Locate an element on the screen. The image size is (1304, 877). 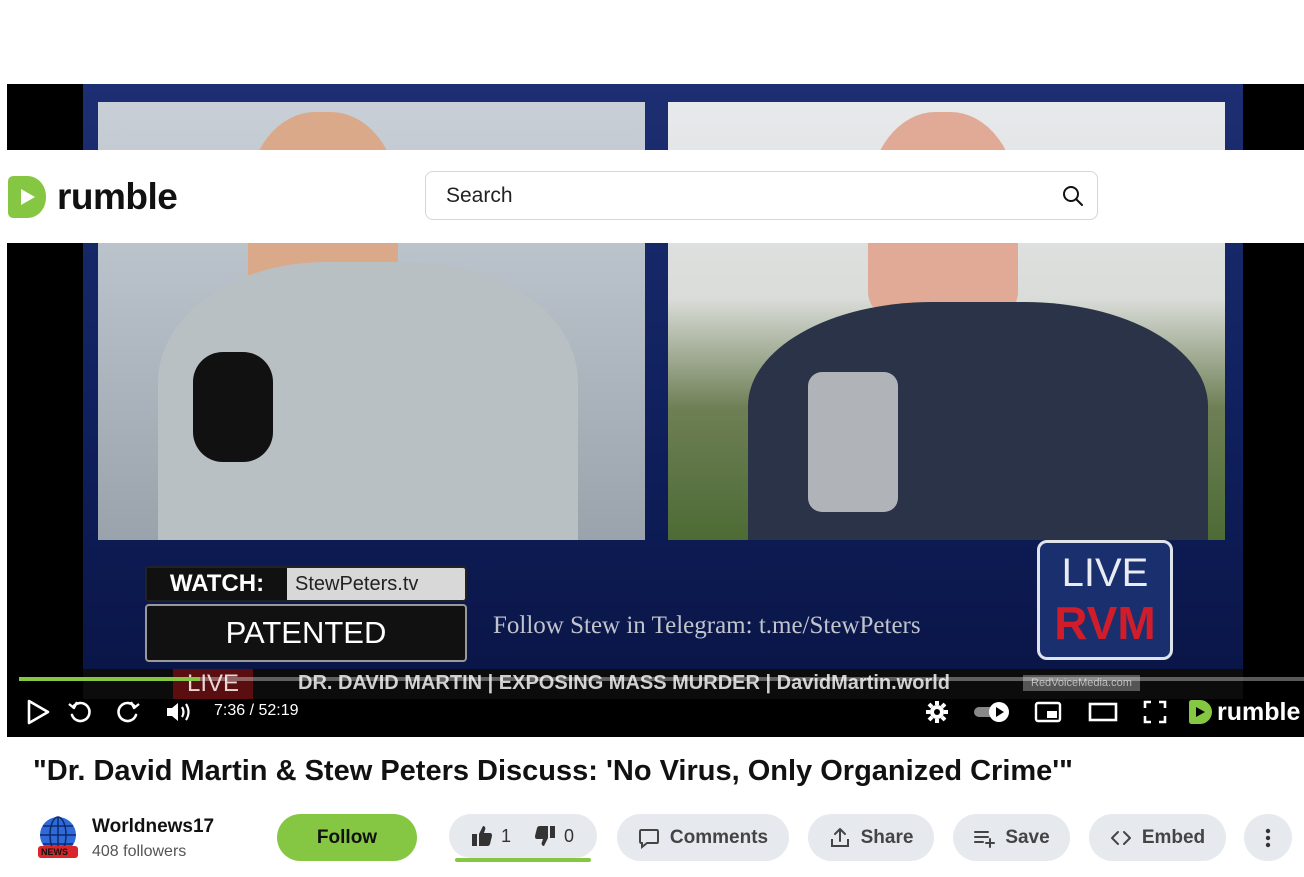
vote-pill: 1 0 is located at coordinates (523, 838).